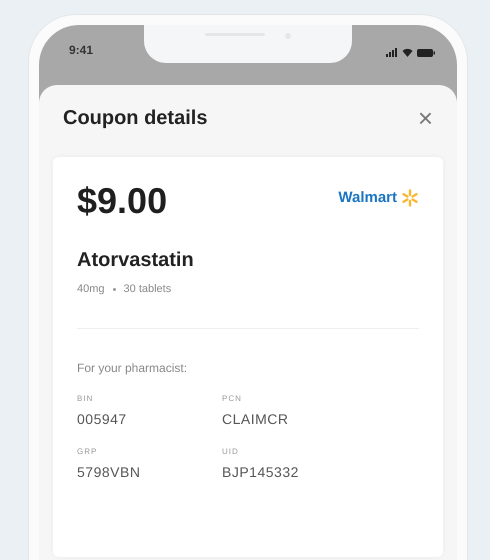  I want to click on close-button: ×, so click(425, 118).